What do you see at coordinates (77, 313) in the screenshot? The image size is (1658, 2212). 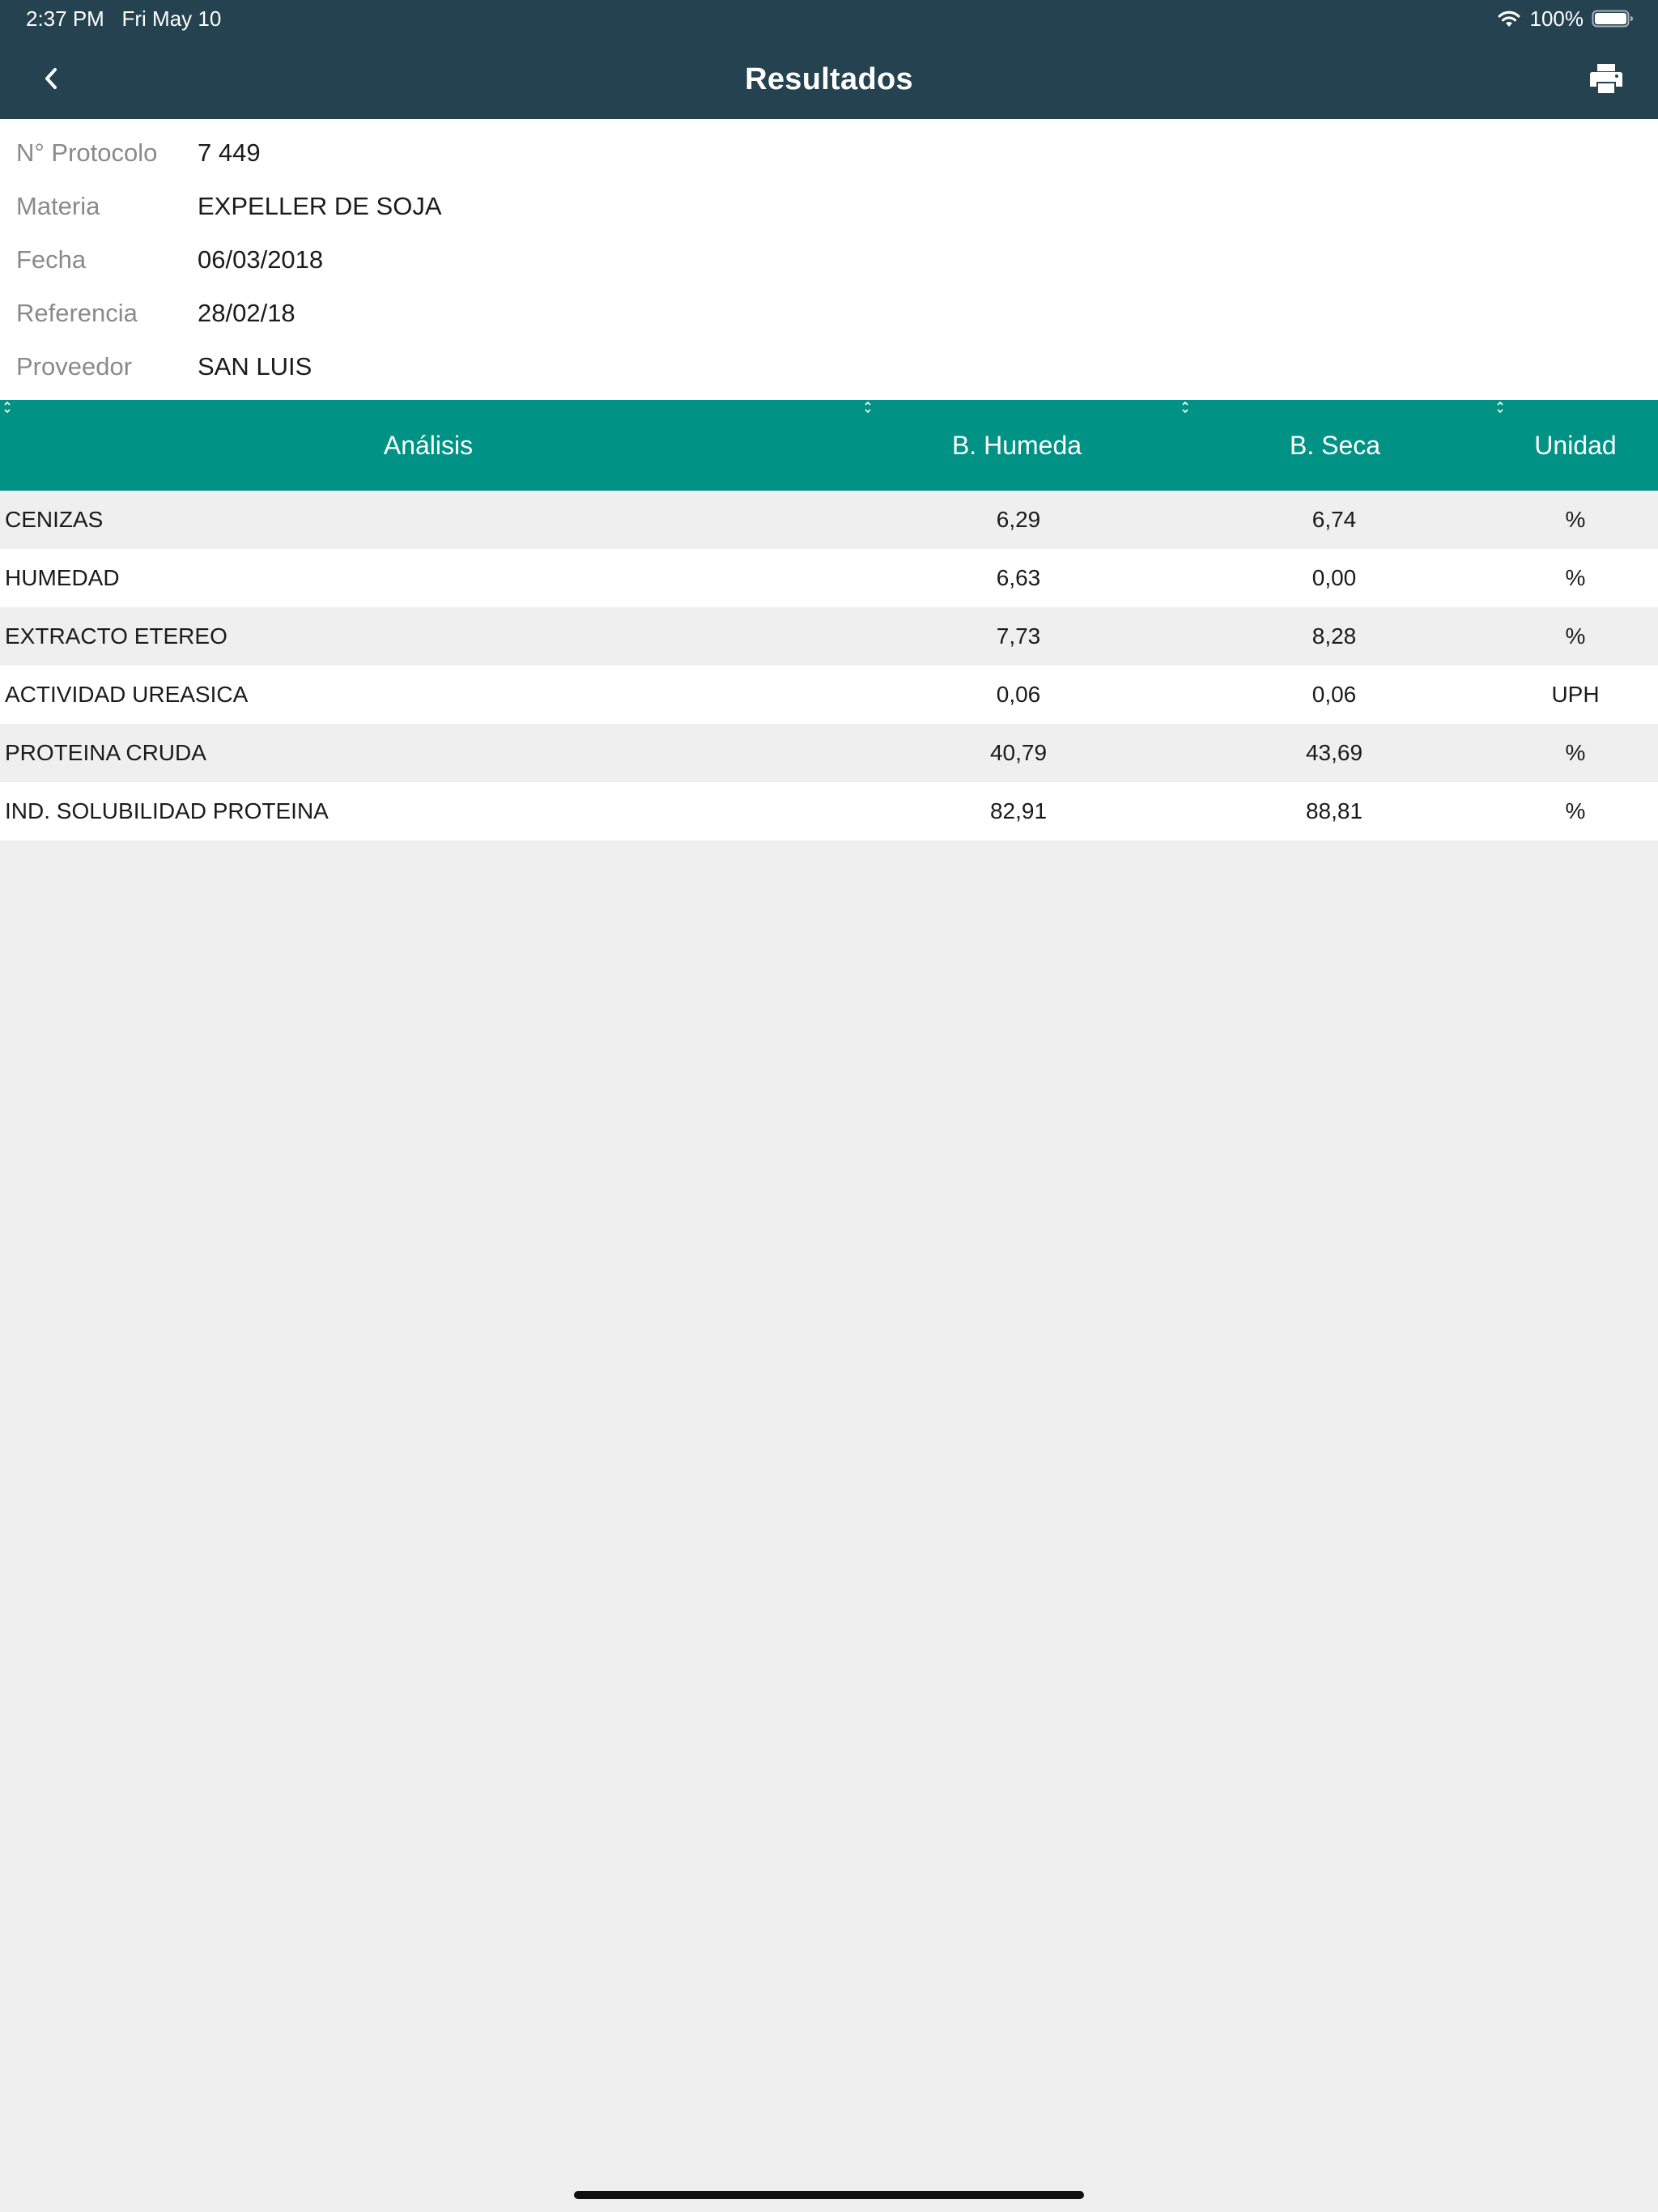 I see `info-label: Referencia` at bounding box center [77, 313].